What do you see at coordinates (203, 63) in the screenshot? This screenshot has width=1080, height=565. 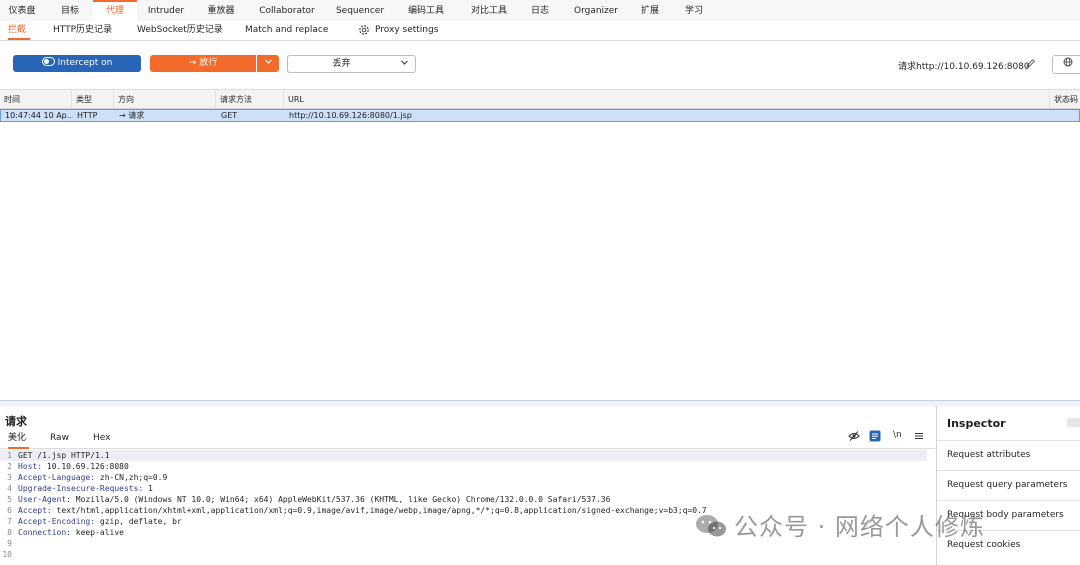 I see `forward-button: → 放行` at bounding box center [203, 63].